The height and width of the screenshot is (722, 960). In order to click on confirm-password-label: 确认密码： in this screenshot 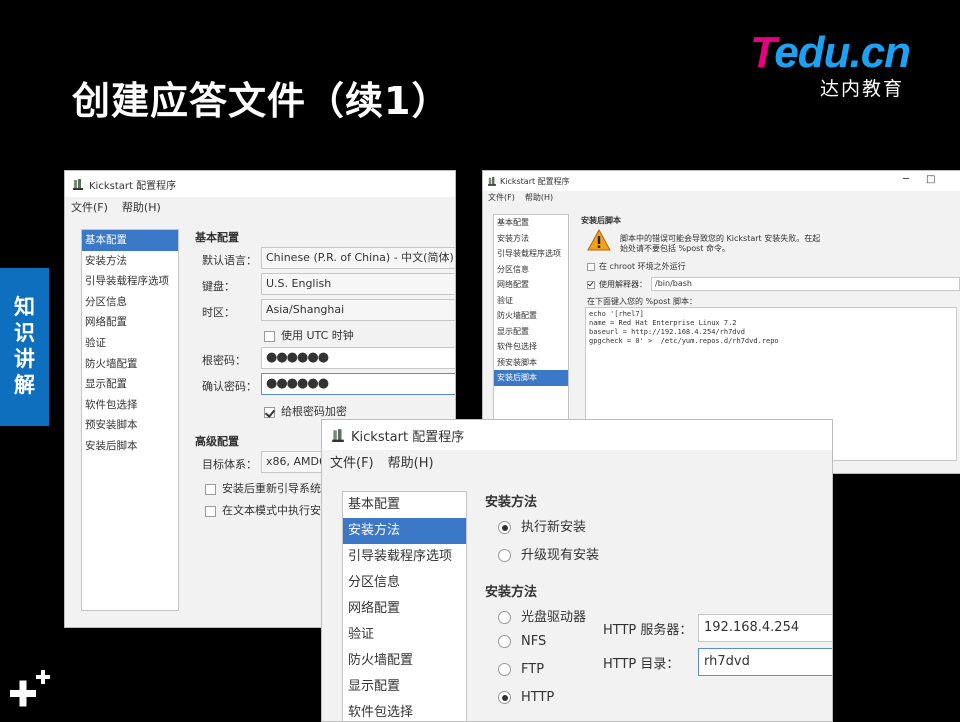, I will do `click(229, 386)`.